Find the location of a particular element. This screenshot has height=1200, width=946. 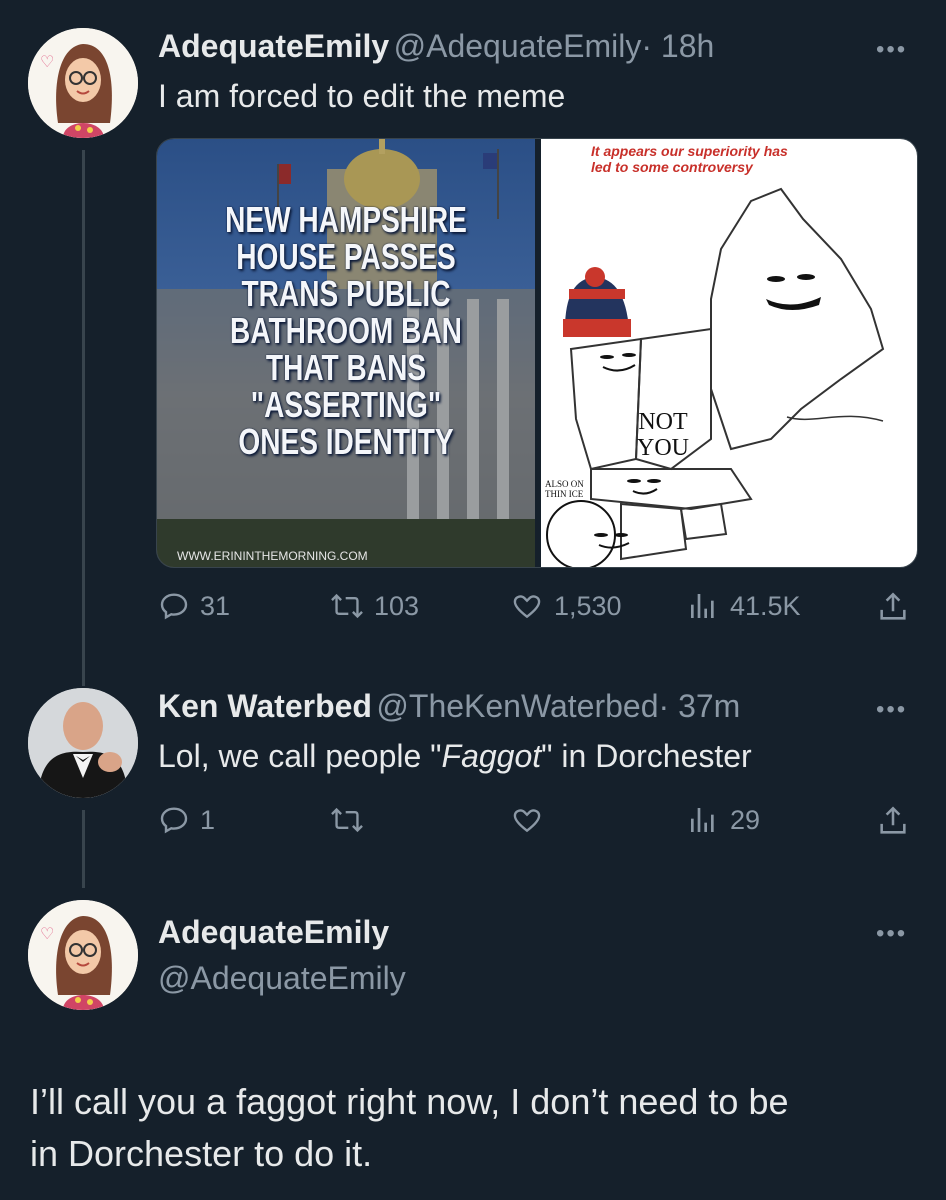

reply-button: 31 is located at coordinates (194, 606).